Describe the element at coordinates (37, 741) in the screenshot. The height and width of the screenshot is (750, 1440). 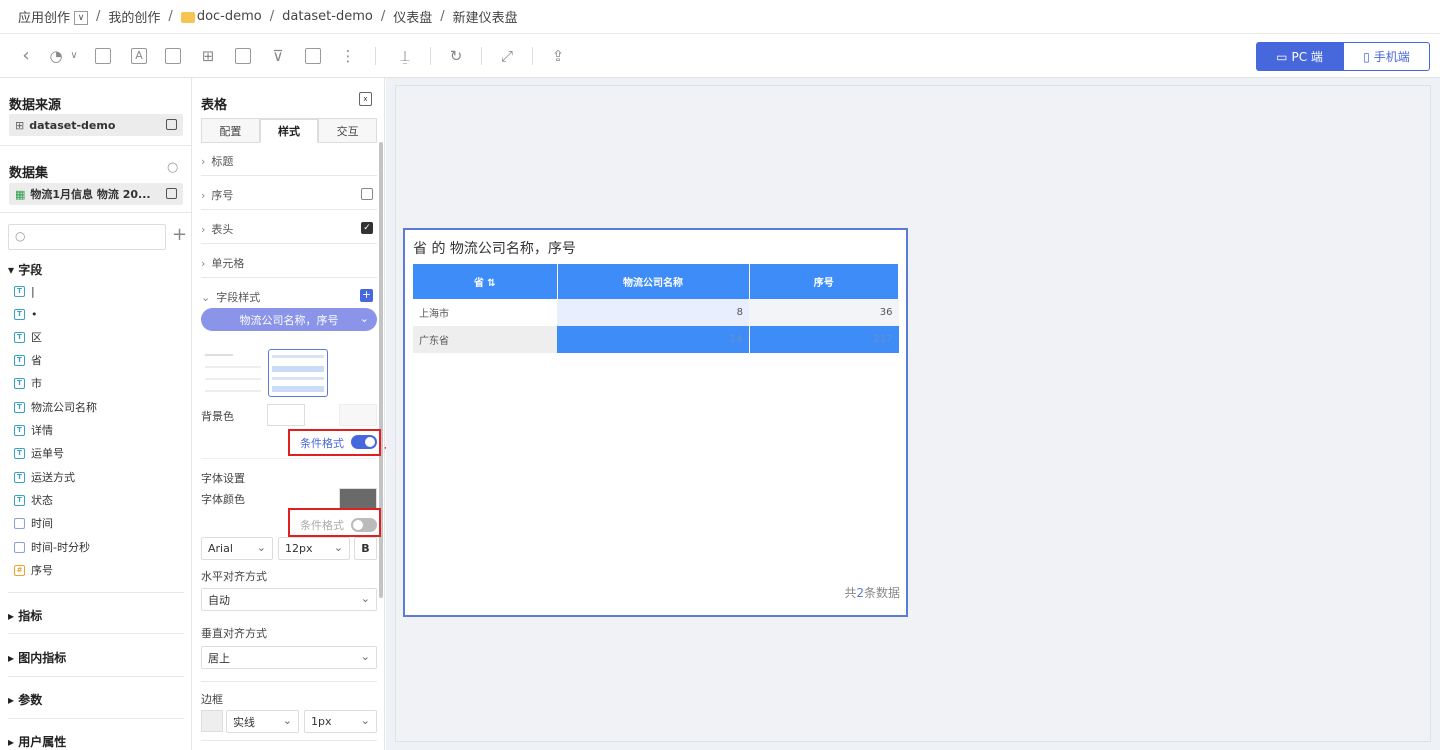
I see `group-user-attrs: ▸ 用户属性` at that location.